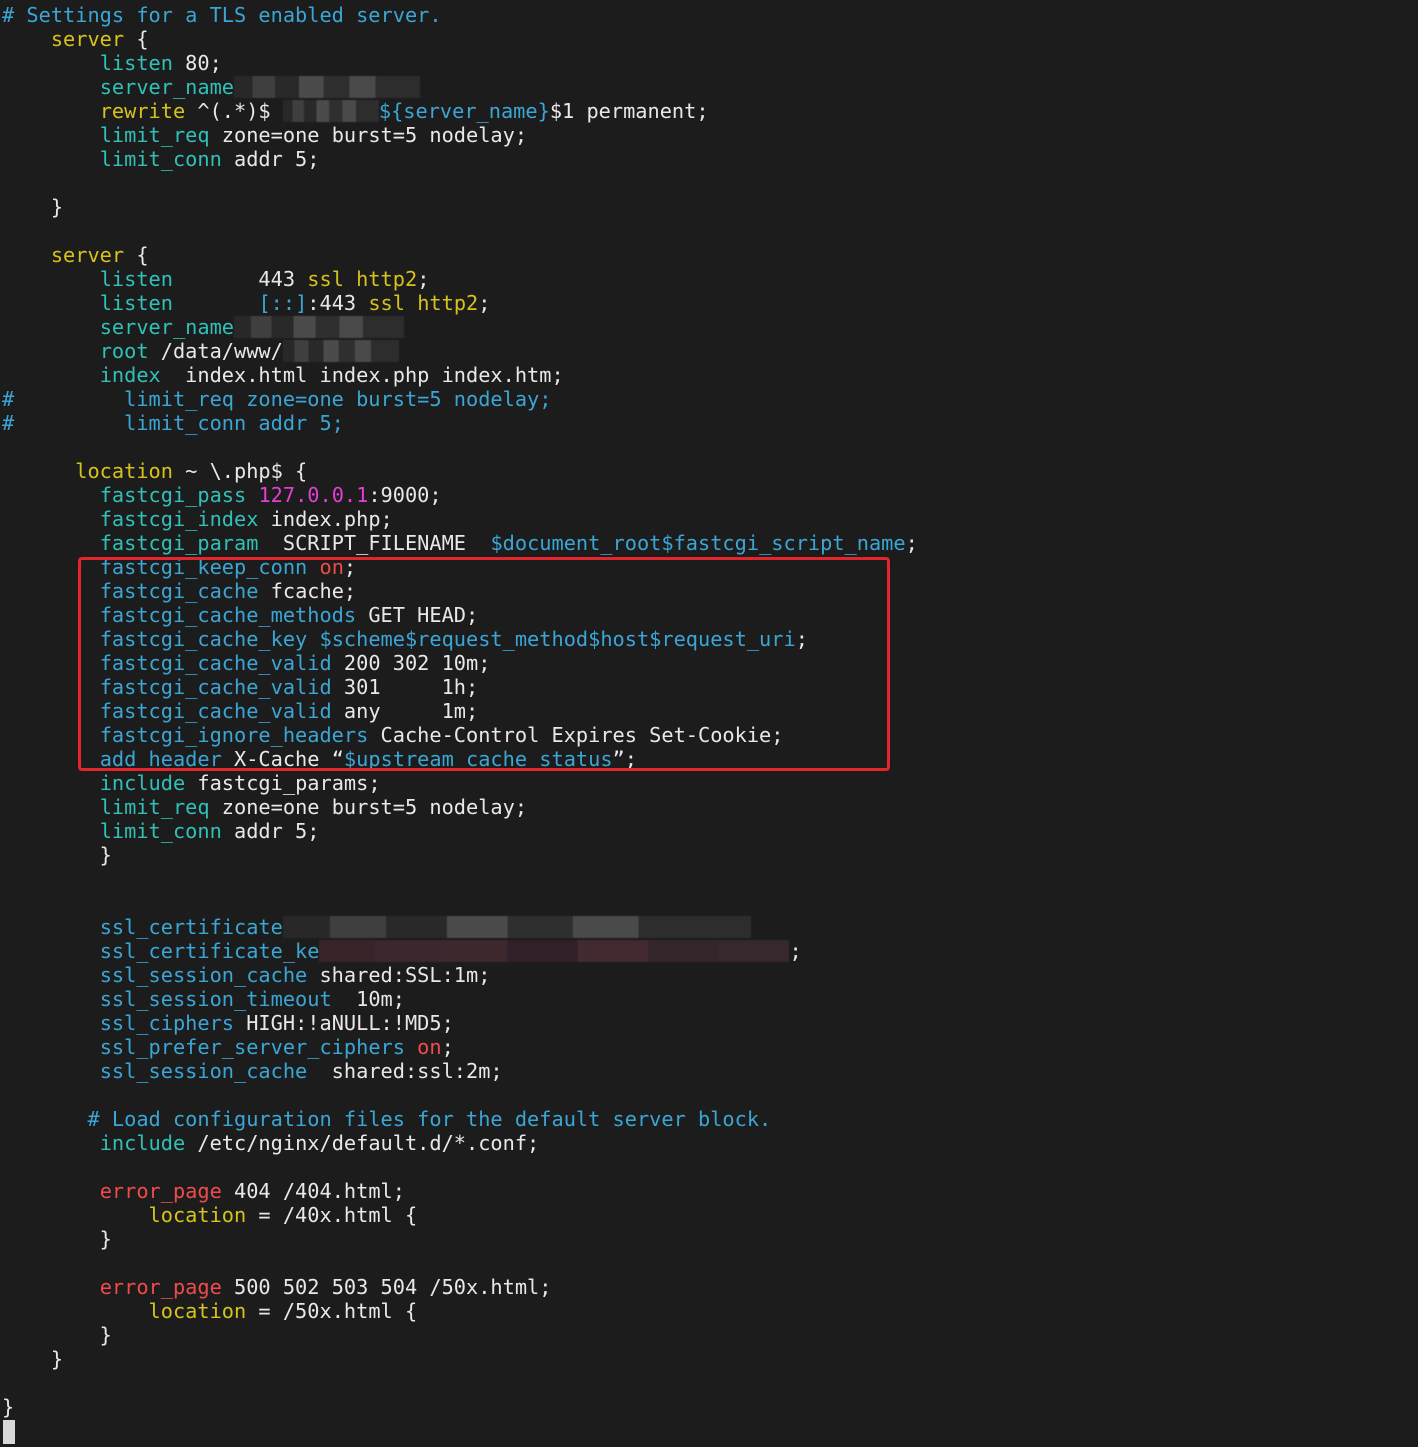 The image size is (1418, 1447). What do you see at coordinates (136, 279) in the screenshot?
I see `code-token: listen` at bounding box center [136, 279].